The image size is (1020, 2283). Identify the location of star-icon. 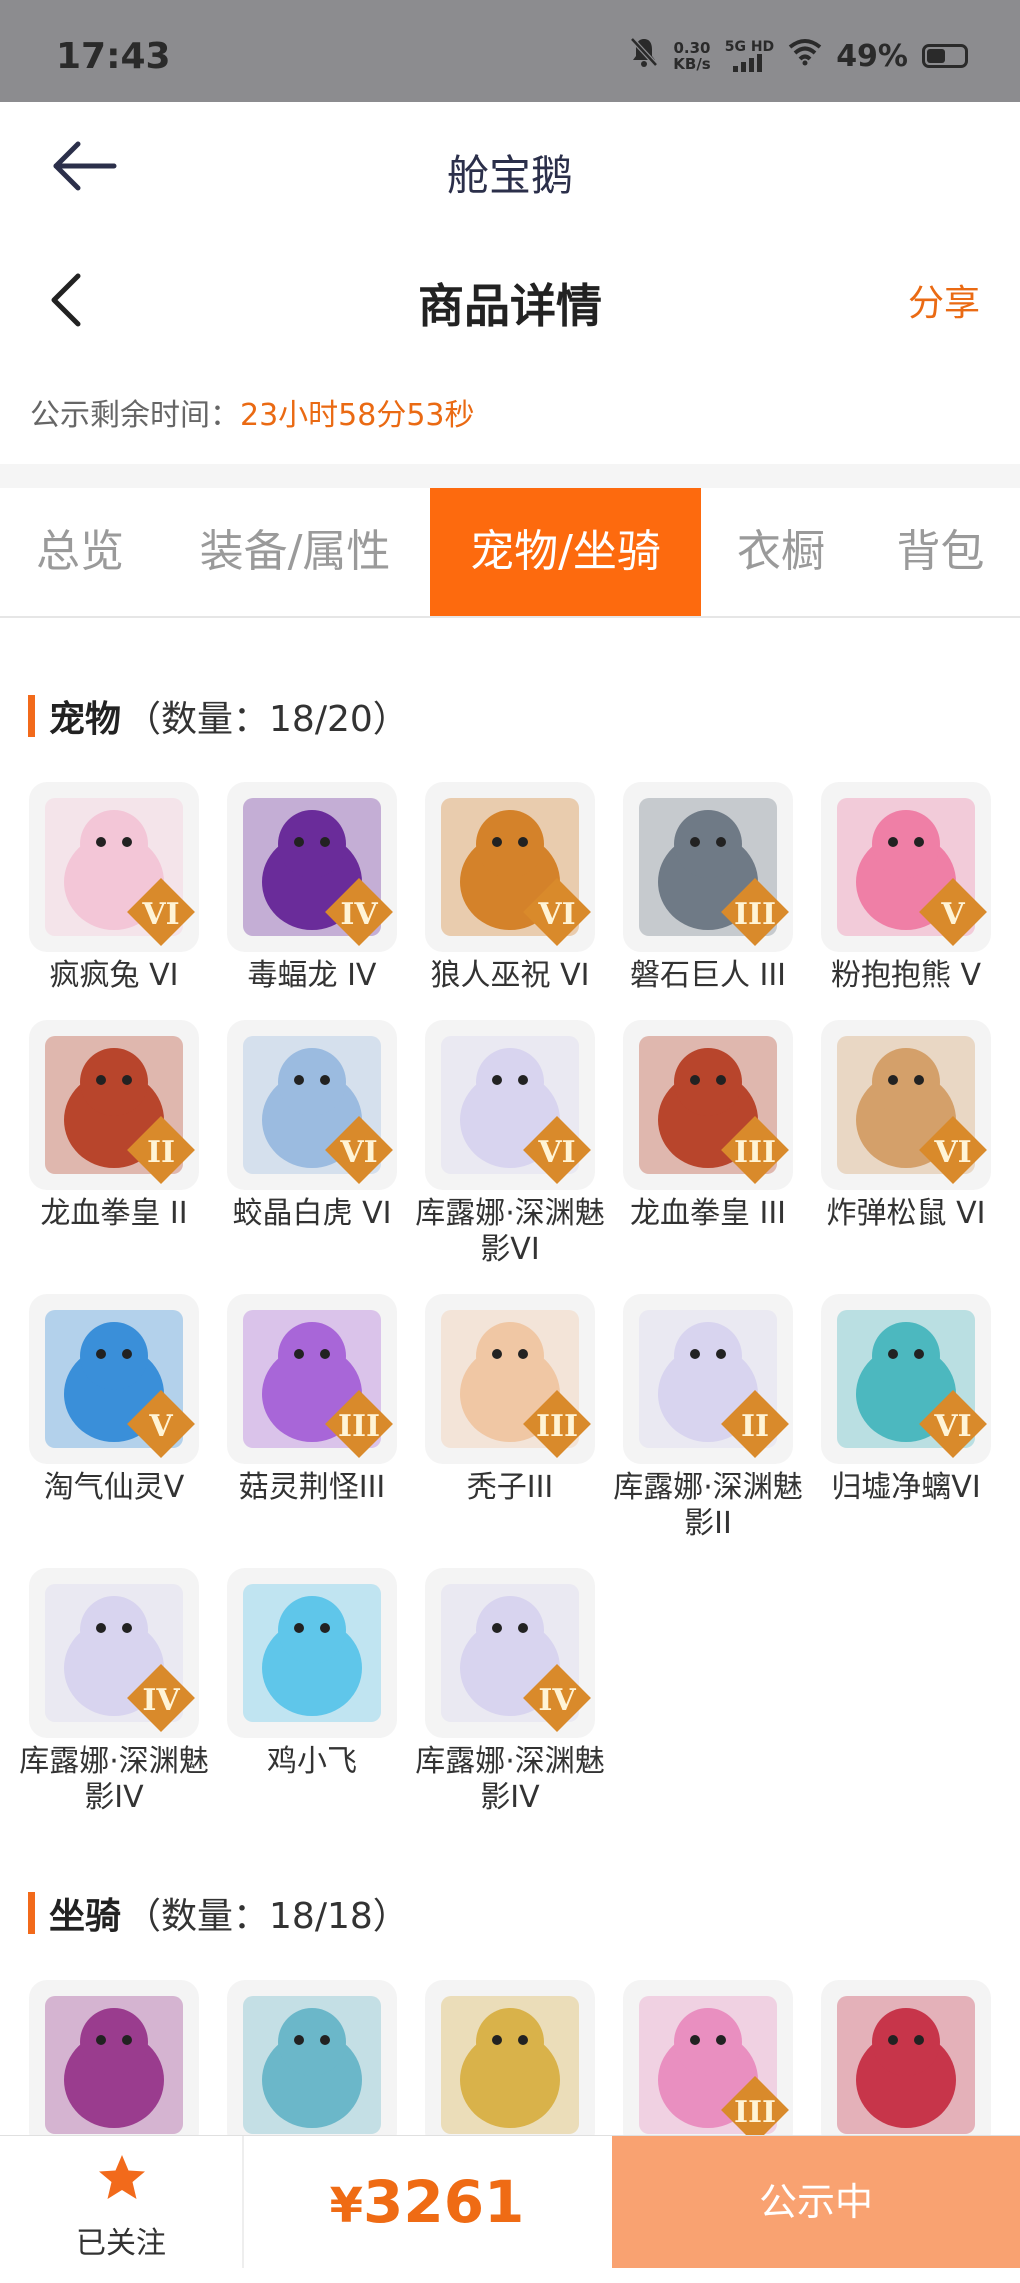
(122, 2177).